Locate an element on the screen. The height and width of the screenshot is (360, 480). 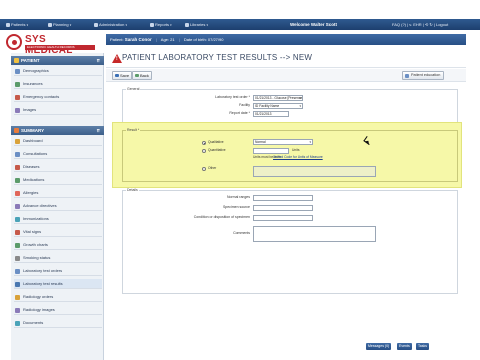
back-button: Back is located at coordinates (142, 75).